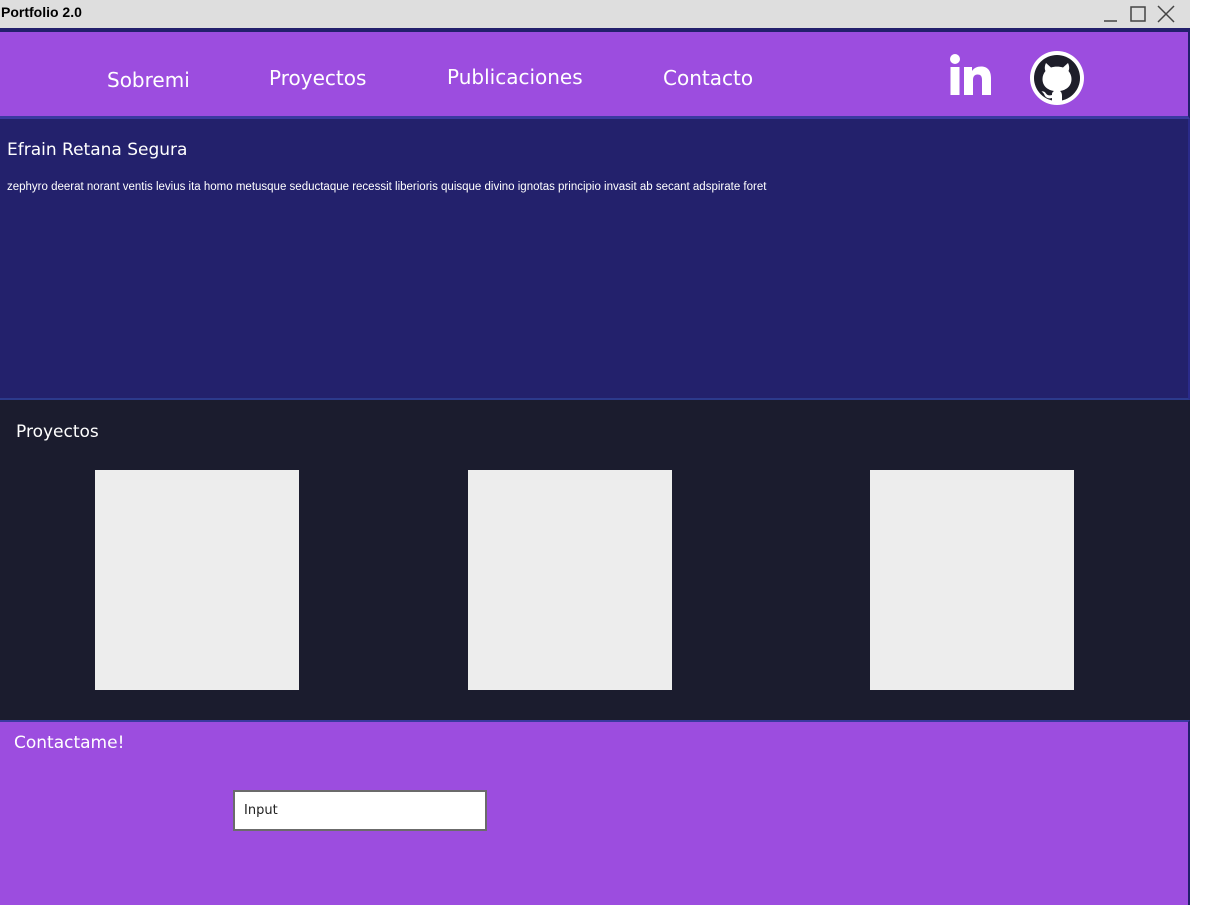  I want to click on projects-heading: Proyectos, so click(57, 432).